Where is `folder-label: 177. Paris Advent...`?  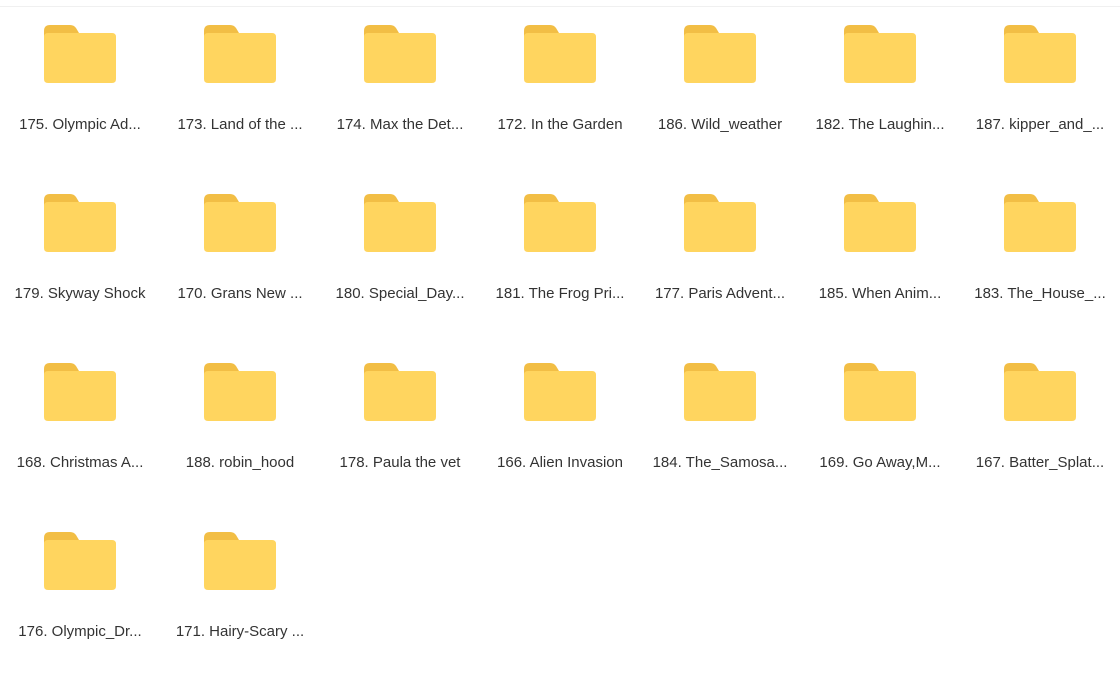 folder-label: 177. Paris Advent... is located at coordinates (720, 294).